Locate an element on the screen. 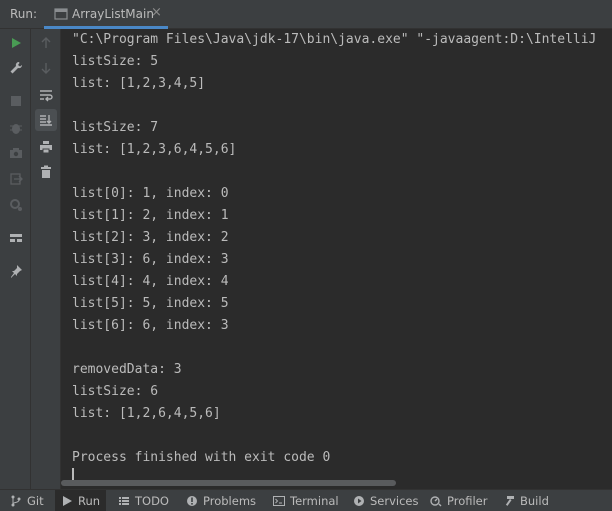 Image resolution: width=612 pixels, height=511 pixels. pin-icon is located at coordinates (16, 271).